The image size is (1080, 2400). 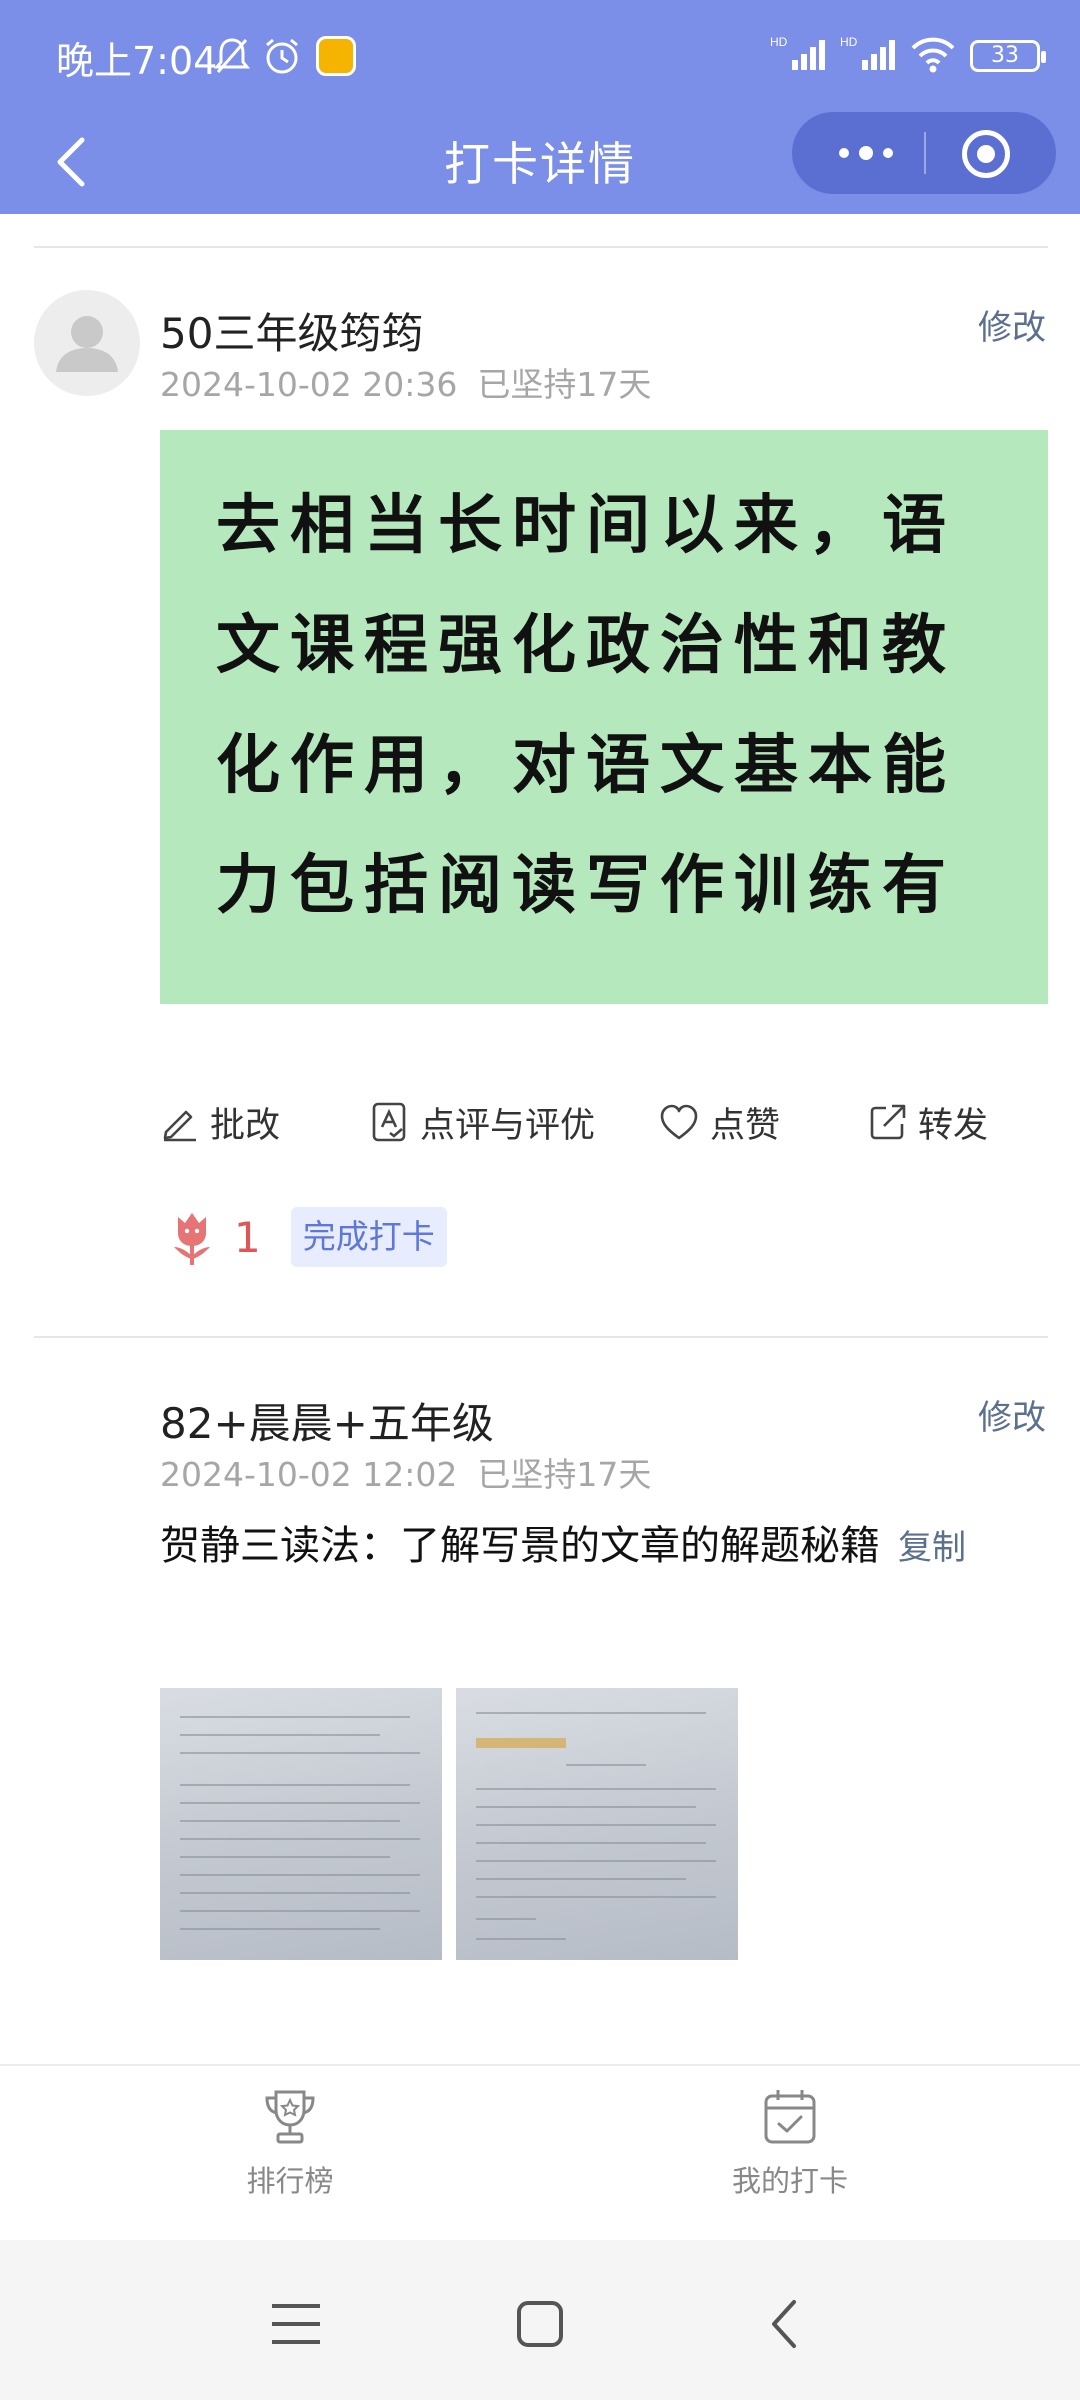 I want to click on capsule-divider, so click(x=925, y=153).